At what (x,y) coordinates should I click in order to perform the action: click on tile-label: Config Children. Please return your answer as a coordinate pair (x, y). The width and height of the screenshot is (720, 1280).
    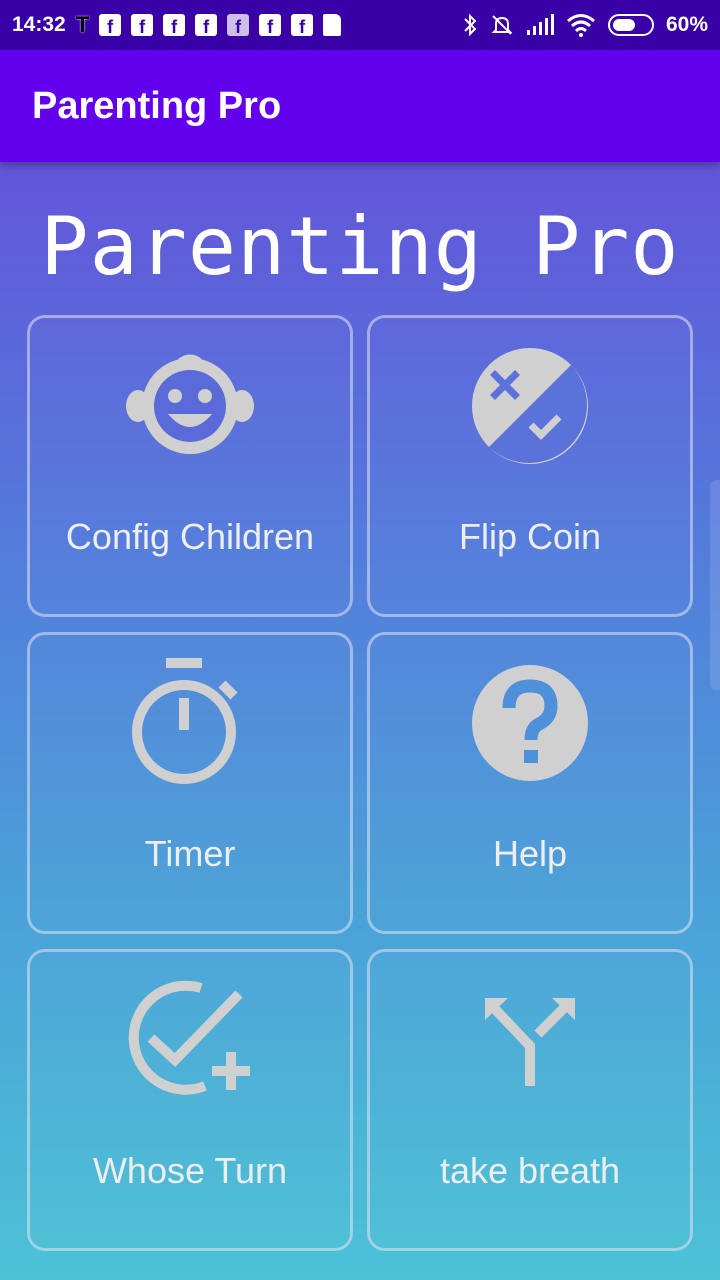
    Looking at the image, I should click on (190, 536).